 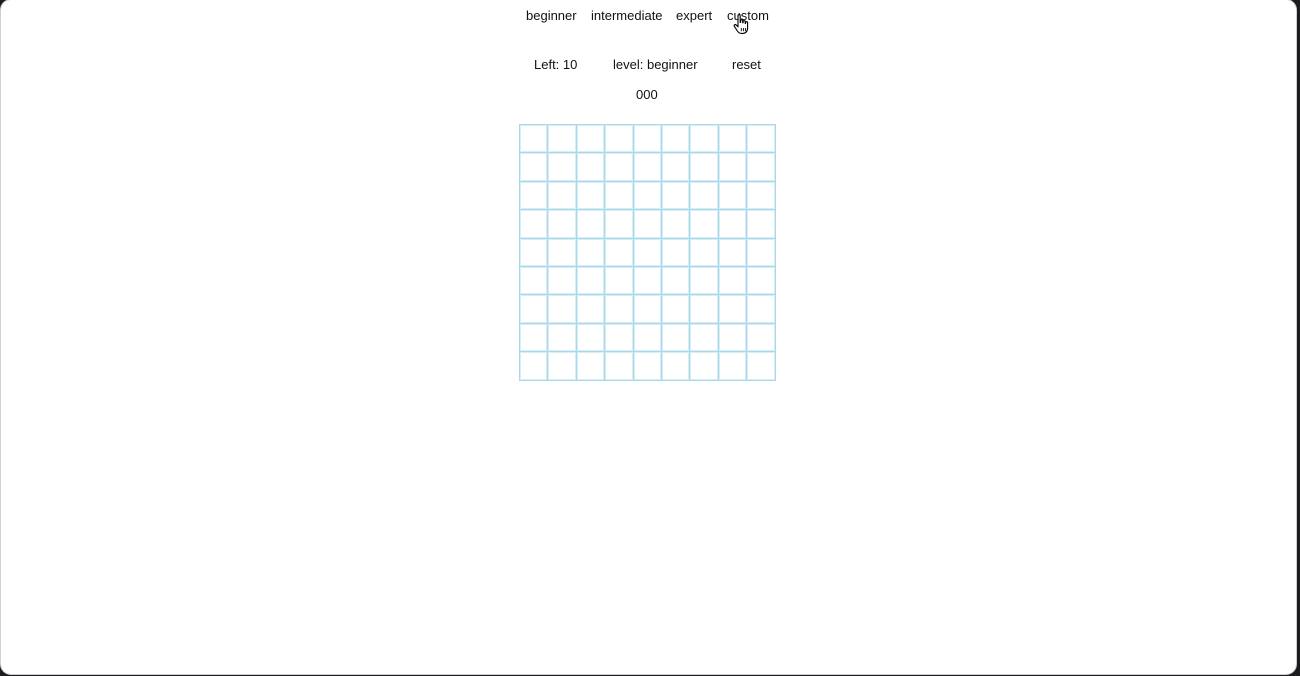 What do you see at coordinates (627, 16) in the screenshot?
I see `level-intermediate-button: intermediate` at bounding box center [627, 16].